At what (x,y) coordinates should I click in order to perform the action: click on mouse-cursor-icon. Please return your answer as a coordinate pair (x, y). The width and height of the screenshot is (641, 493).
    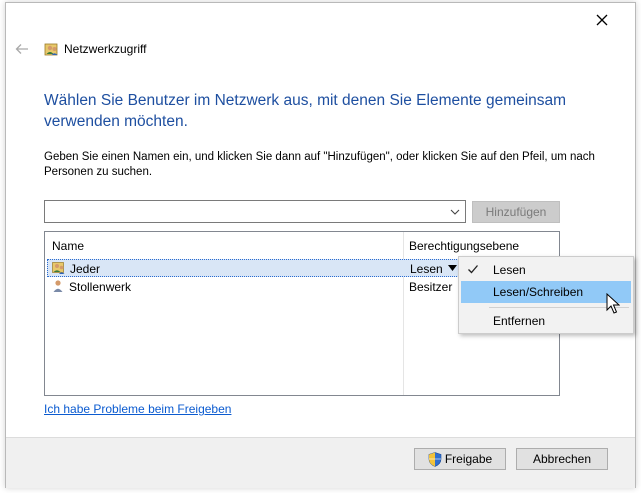
    Looking at the image, I should click on (613, 303).